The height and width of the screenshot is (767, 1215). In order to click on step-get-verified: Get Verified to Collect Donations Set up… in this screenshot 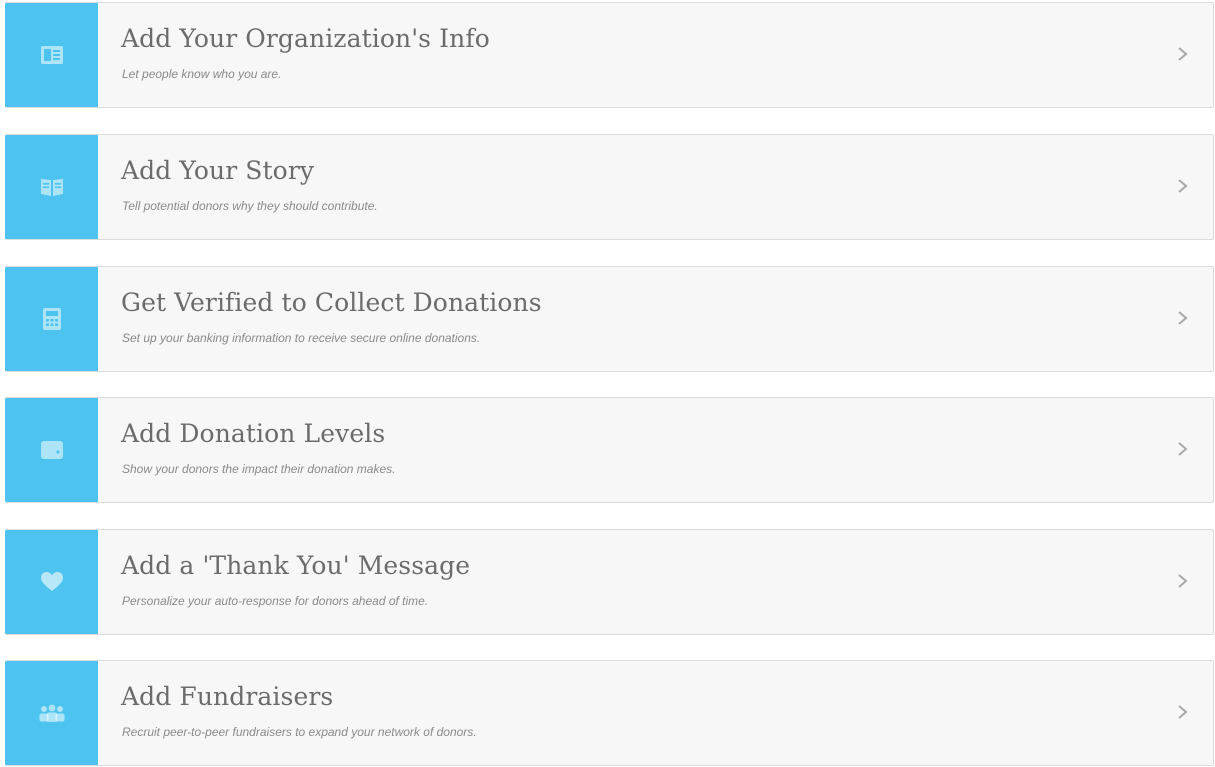, I will do `click(609, 319)`.